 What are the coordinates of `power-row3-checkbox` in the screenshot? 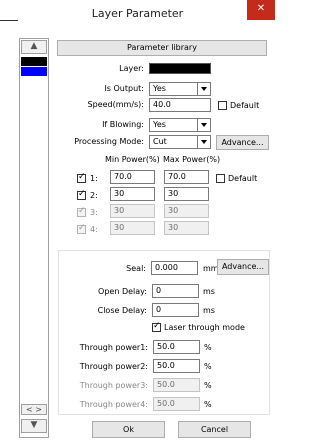 It's located at (81, 211).